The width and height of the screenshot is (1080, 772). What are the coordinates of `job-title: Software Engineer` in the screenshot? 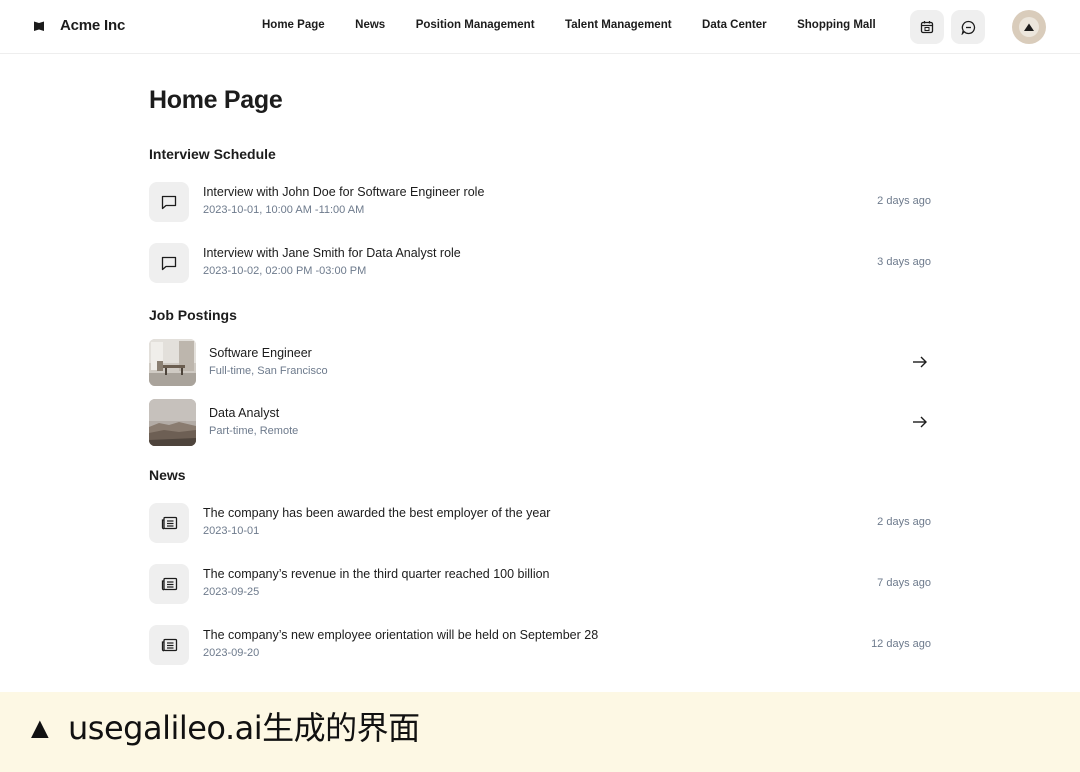 It's located at (260, 353).